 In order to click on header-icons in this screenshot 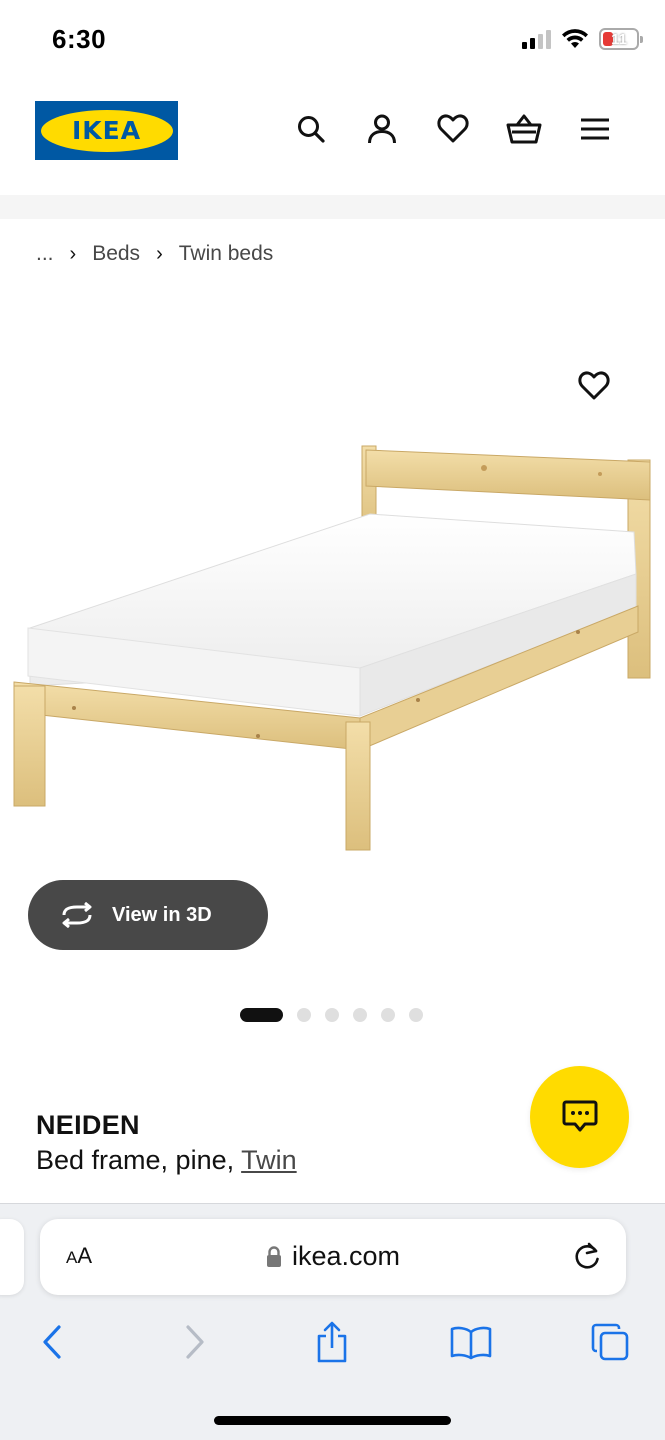, I will do `click(453, 129)`.